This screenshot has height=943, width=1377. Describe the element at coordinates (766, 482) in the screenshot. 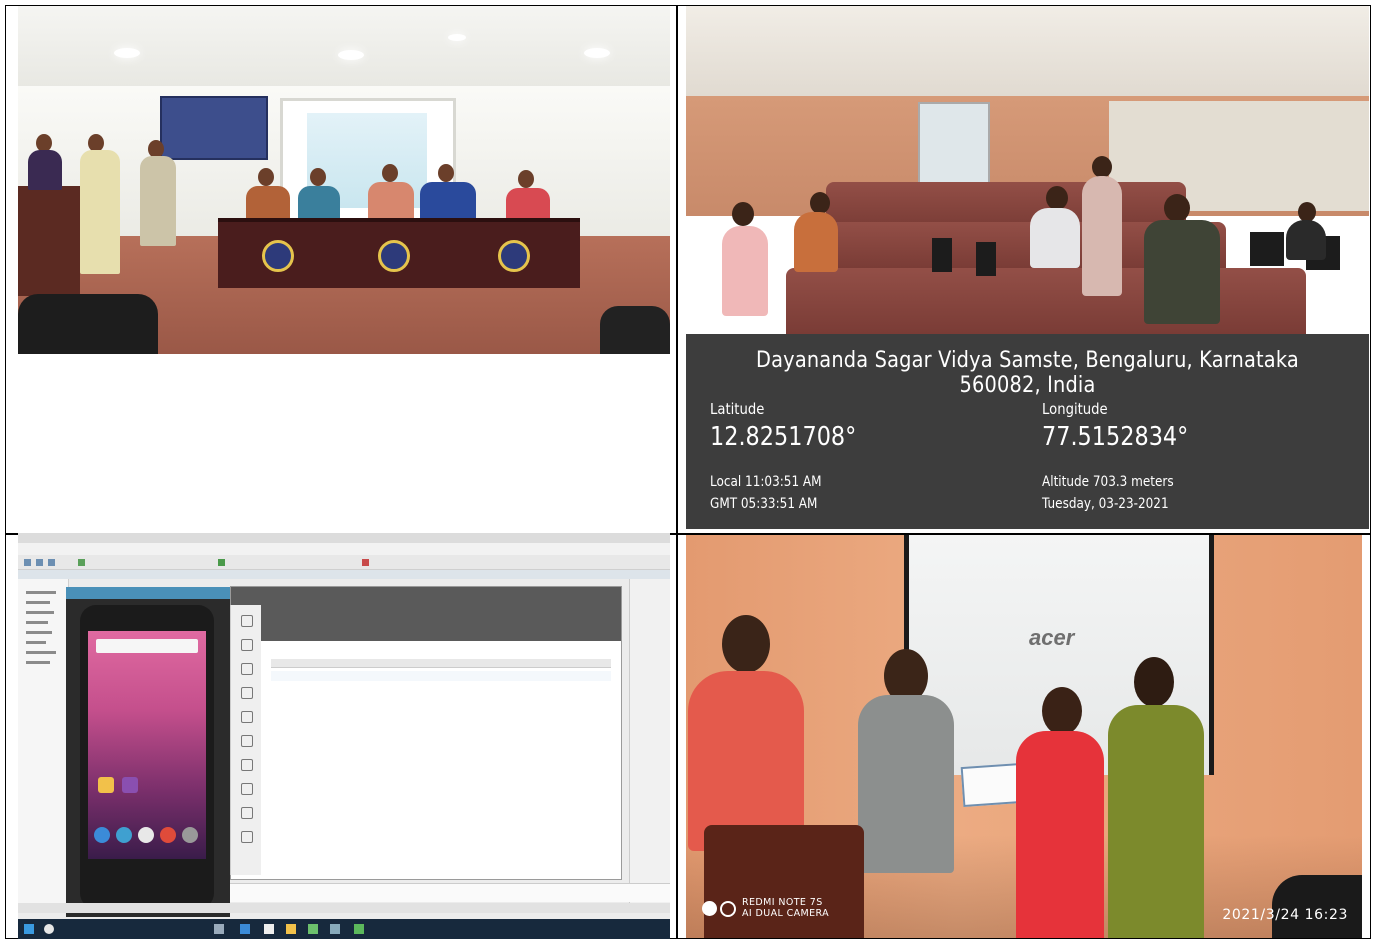

I see `local-time: Local 11:03:51 AM` at that location.